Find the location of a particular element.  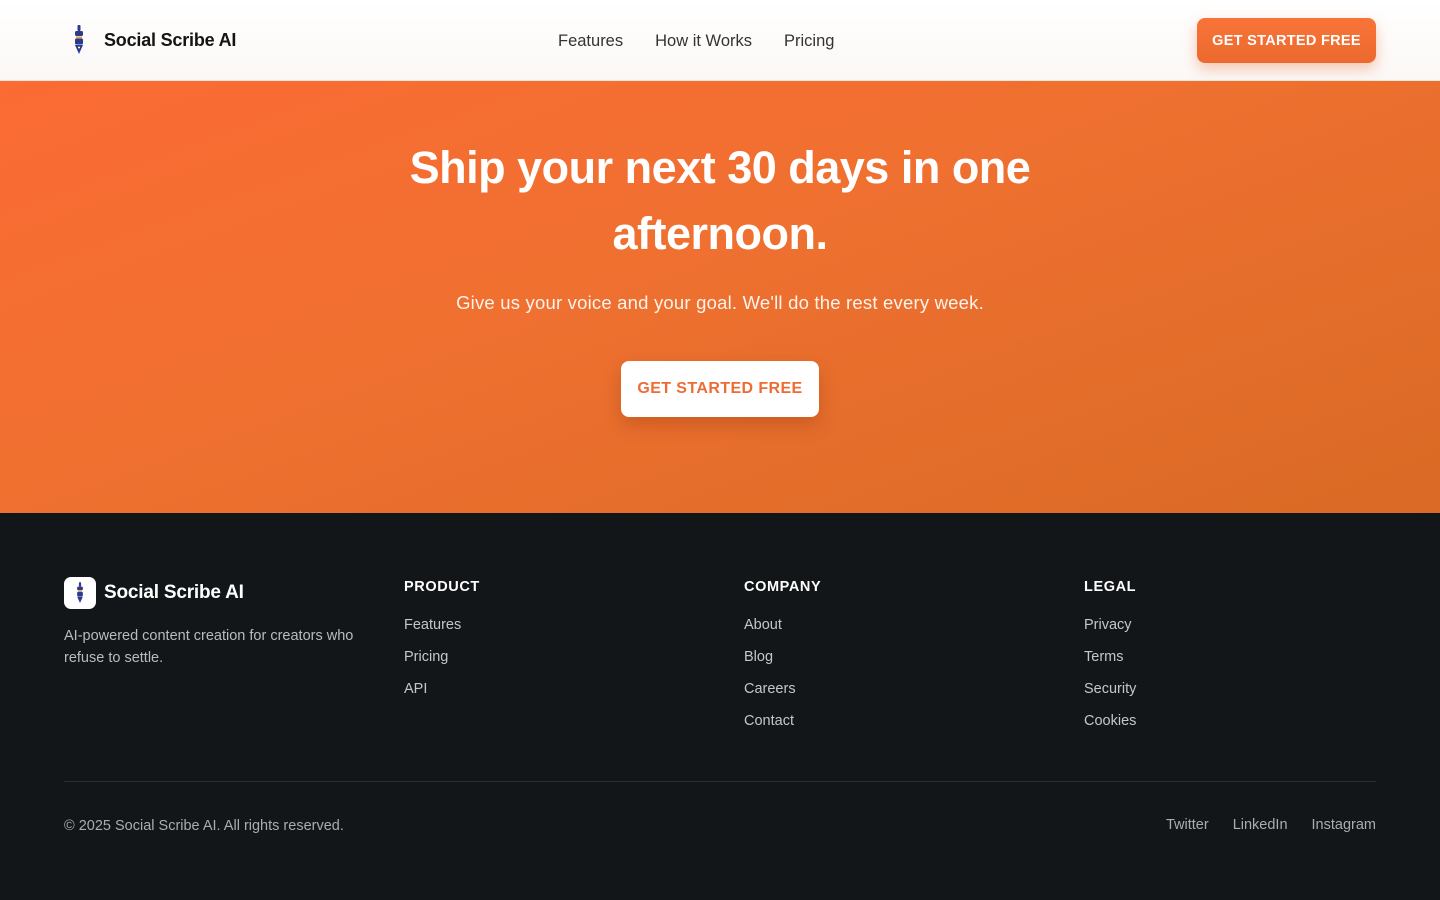

footer-heading-company: COMPANY is located at coordinates (783, 587).